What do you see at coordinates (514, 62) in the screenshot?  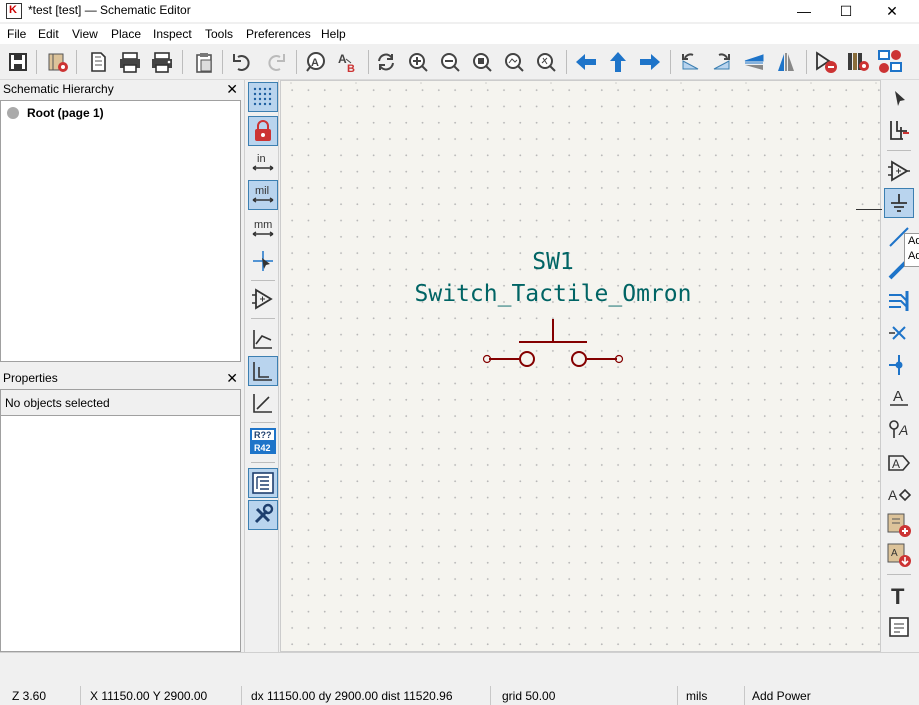 I see `zoom-objects-icon` at bounding box center [514, 62].